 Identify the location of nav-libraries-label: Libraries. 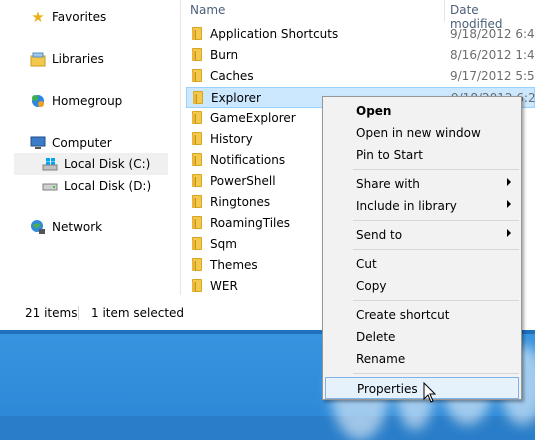
(78, 59).